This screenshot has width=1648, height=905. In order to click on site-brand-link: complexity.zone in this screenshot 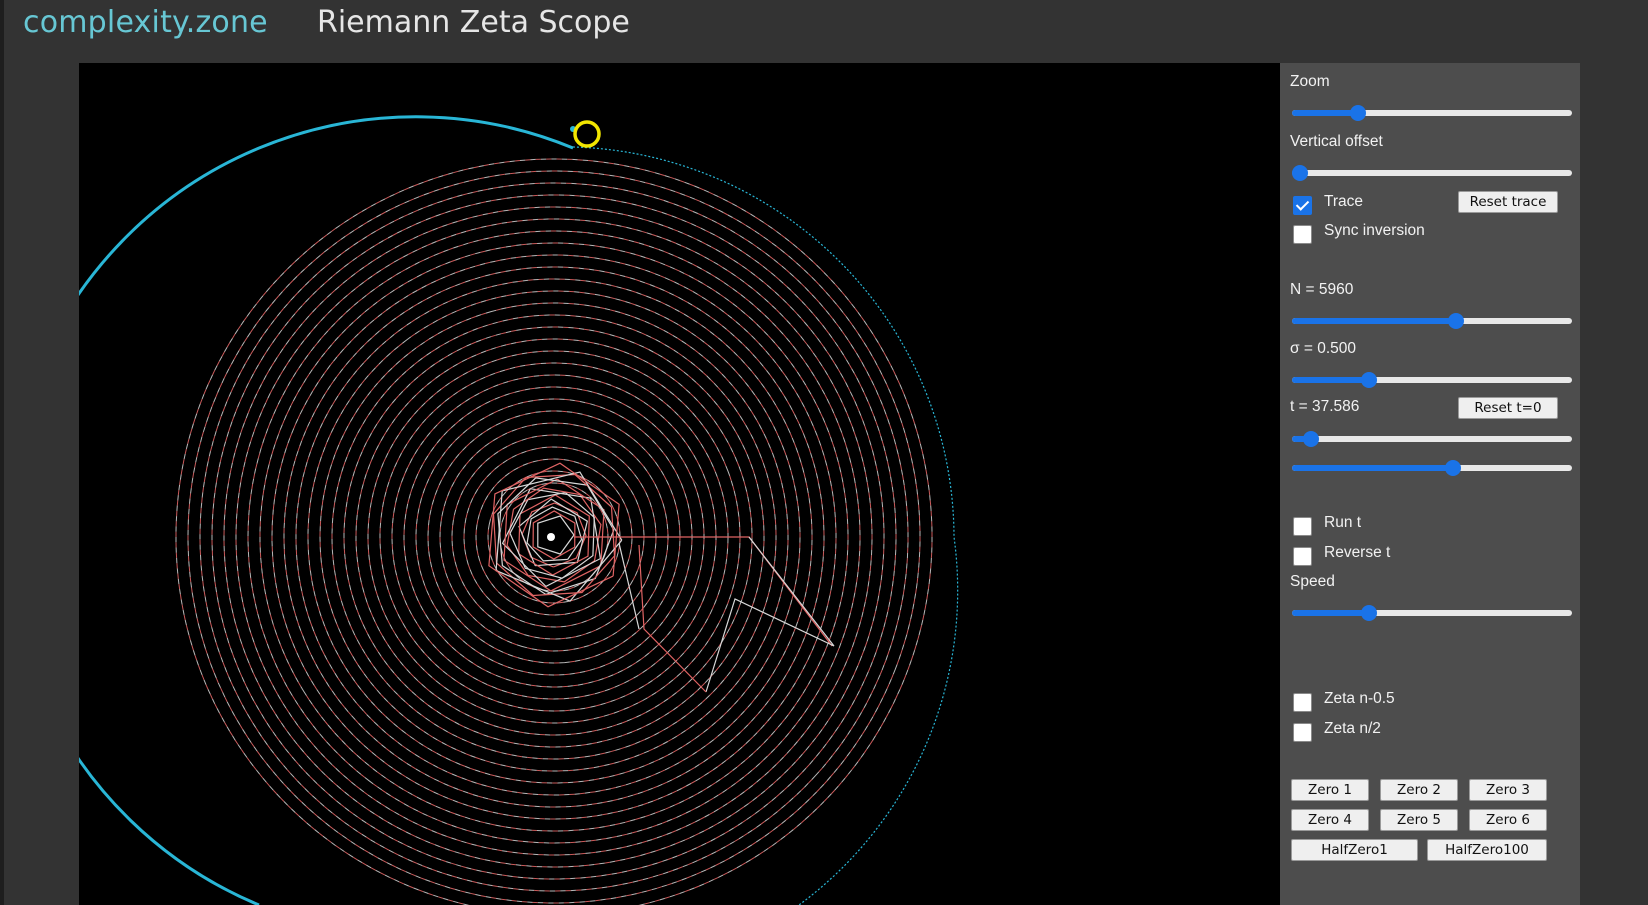, I will do `click(145, 22)`.